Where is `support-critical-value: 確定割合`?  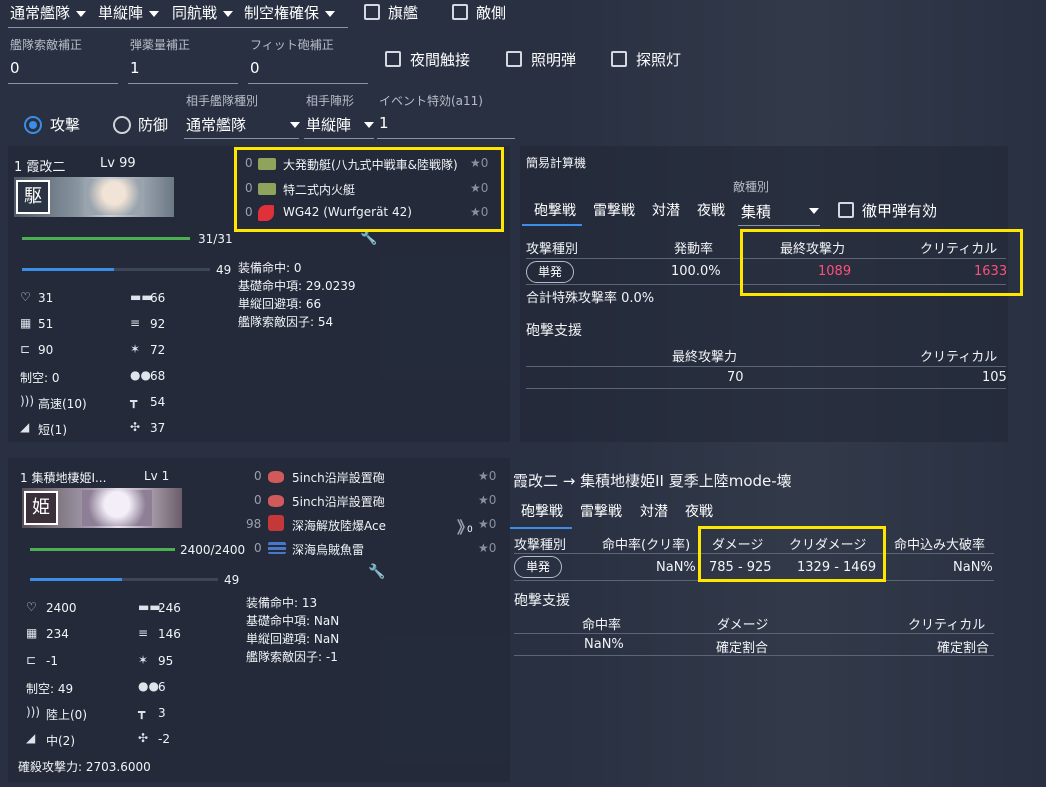
support-critical-value: 確定割合 is located at coordinates (963, 648).